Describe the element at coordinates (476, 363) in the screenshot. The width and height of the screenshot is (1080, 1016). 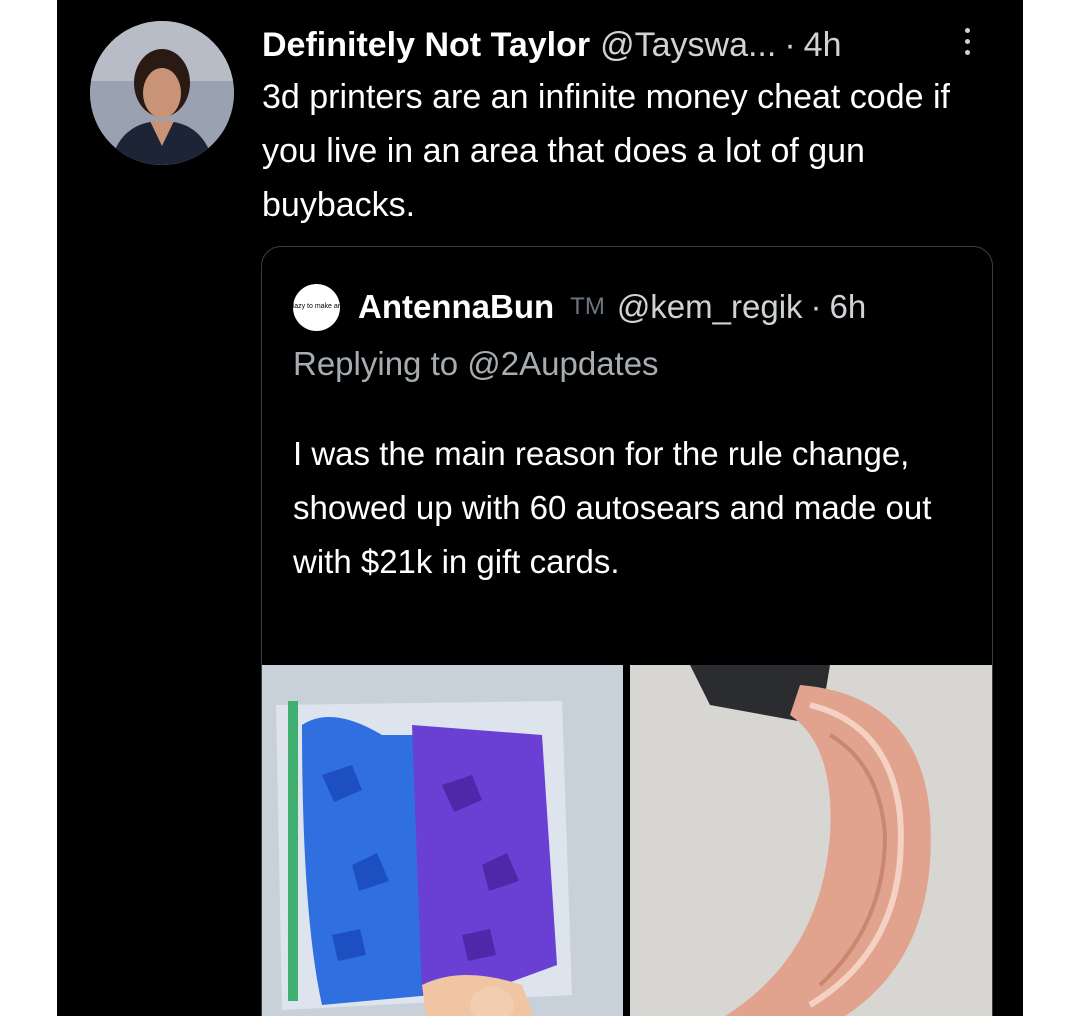
I see `replying-to-label: Replying to @2Aupdates` at that location.